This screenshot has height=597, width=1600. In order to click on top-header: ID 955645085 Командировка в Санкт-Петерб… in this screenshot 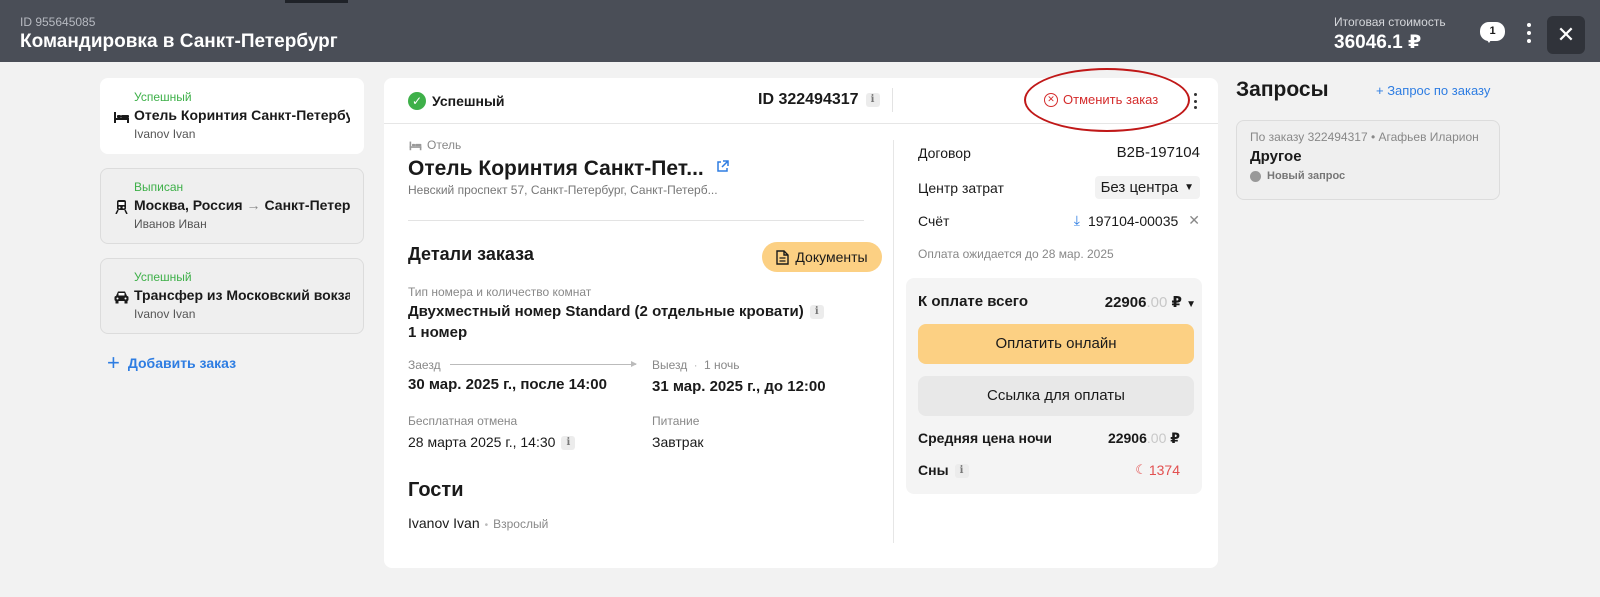, I will do `click(800, 31)`.